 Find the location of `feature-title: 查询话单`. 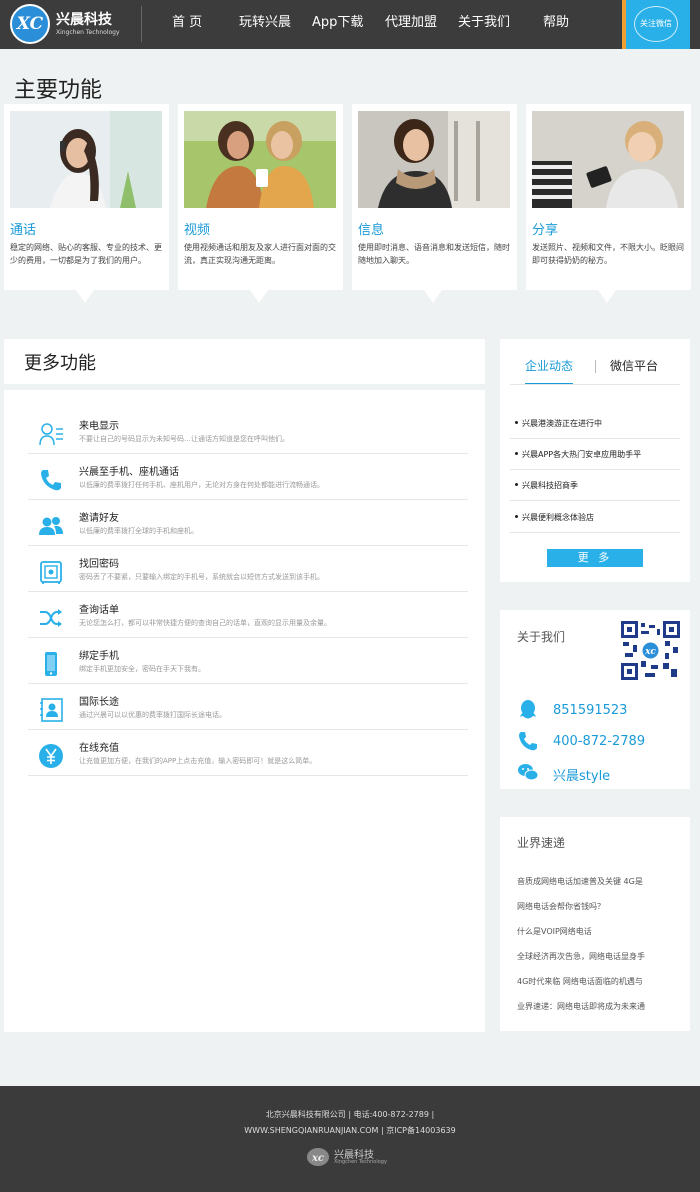

feature-title: 查询话单 is located at coordinates (99, 610).